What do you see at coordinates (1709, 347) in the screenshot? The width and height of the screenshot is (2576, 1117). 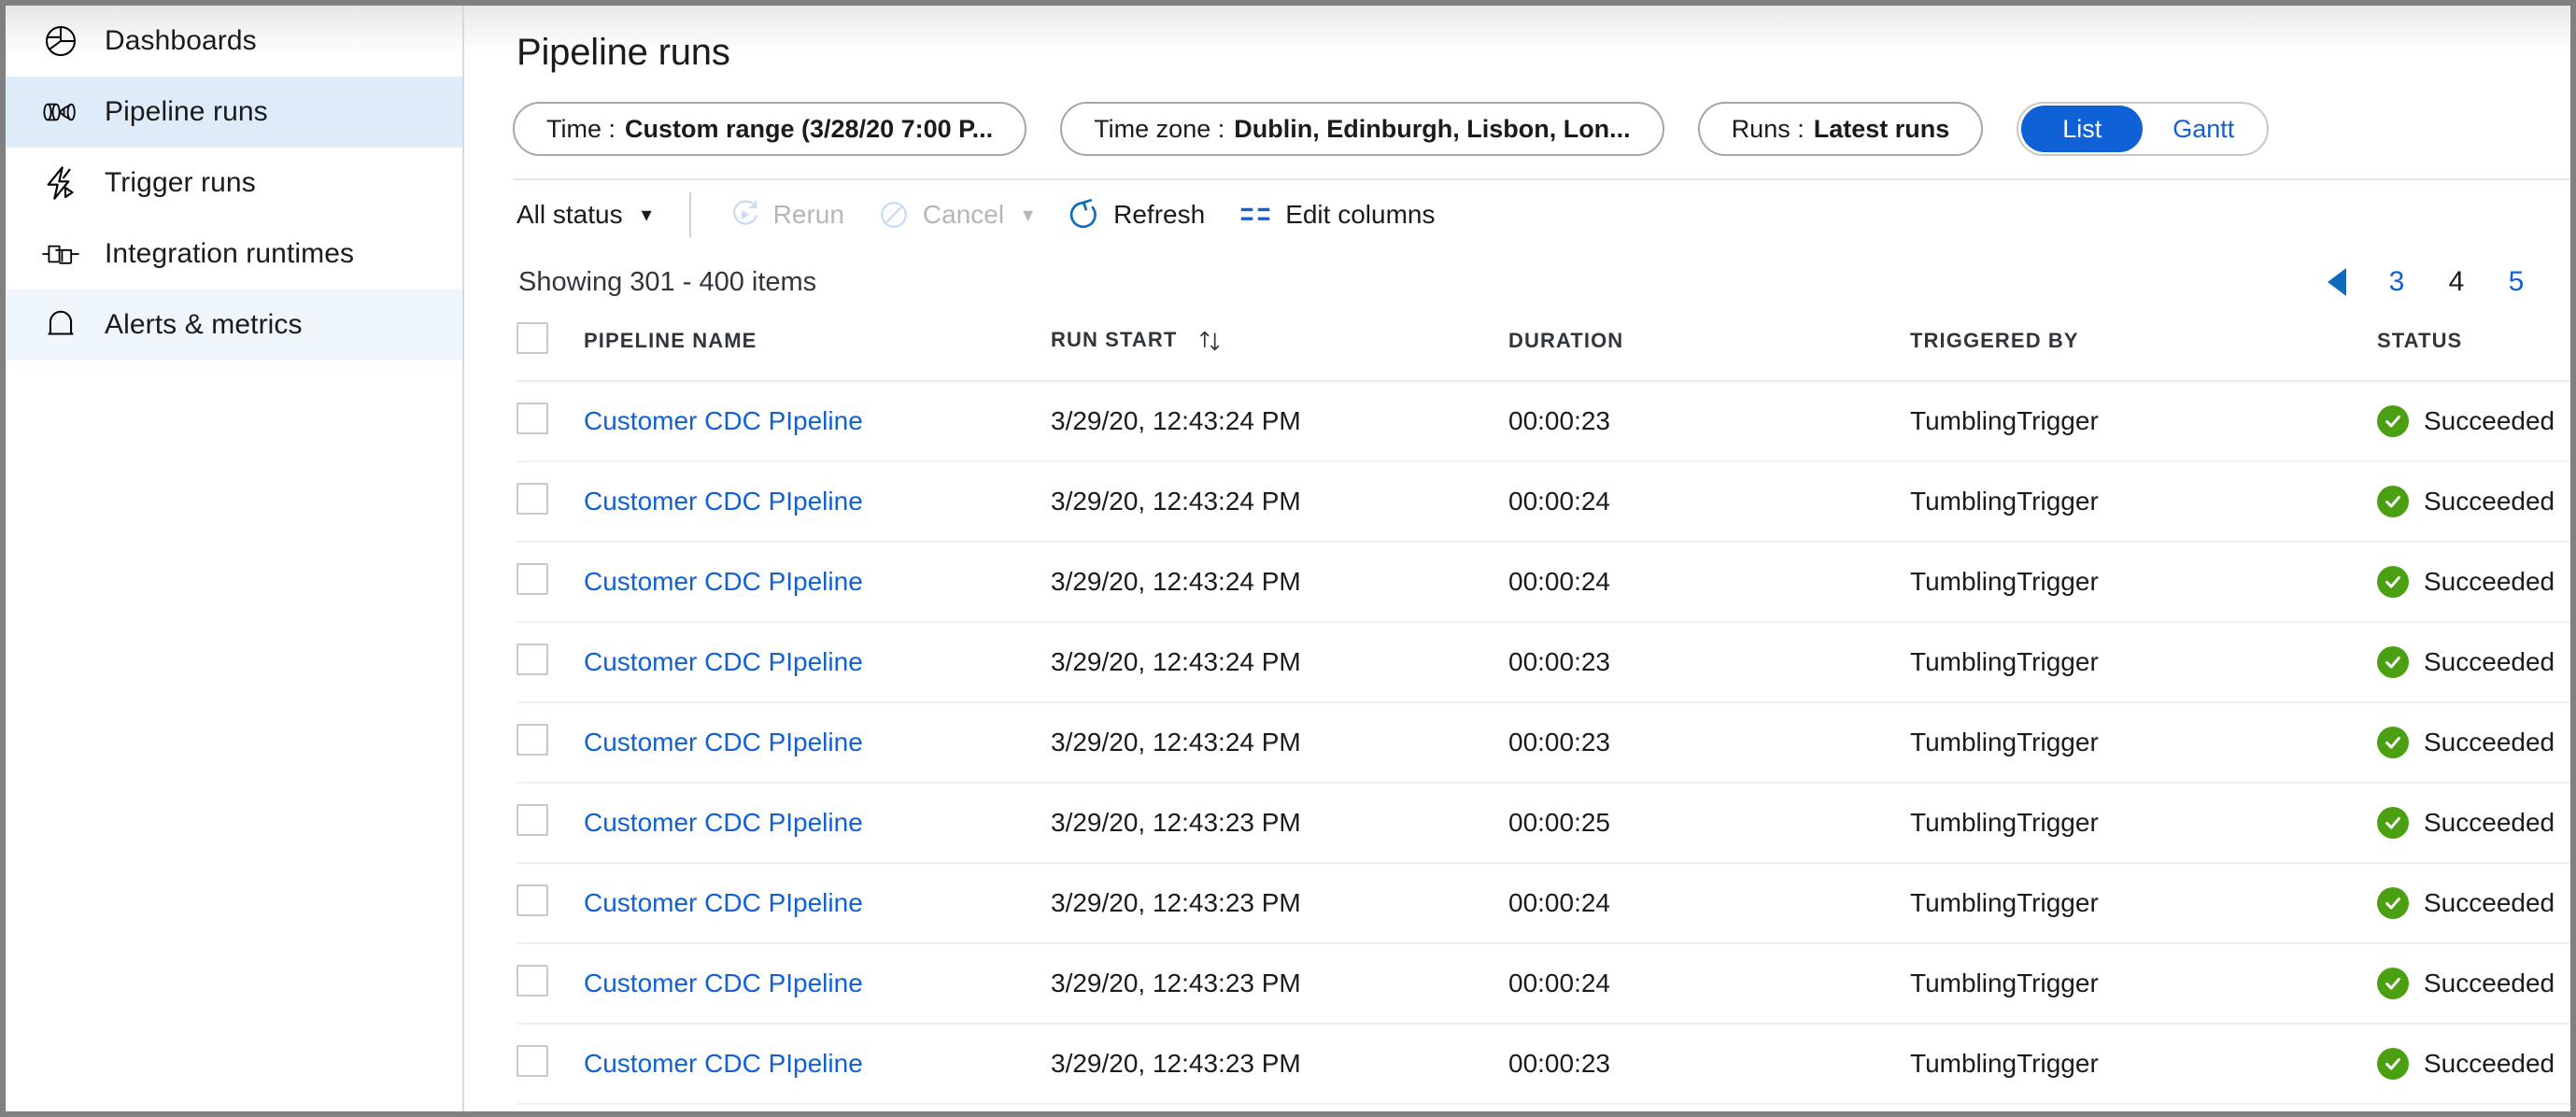 I see `column-header-duration: DURATION` at bounding box center [1709, 347].